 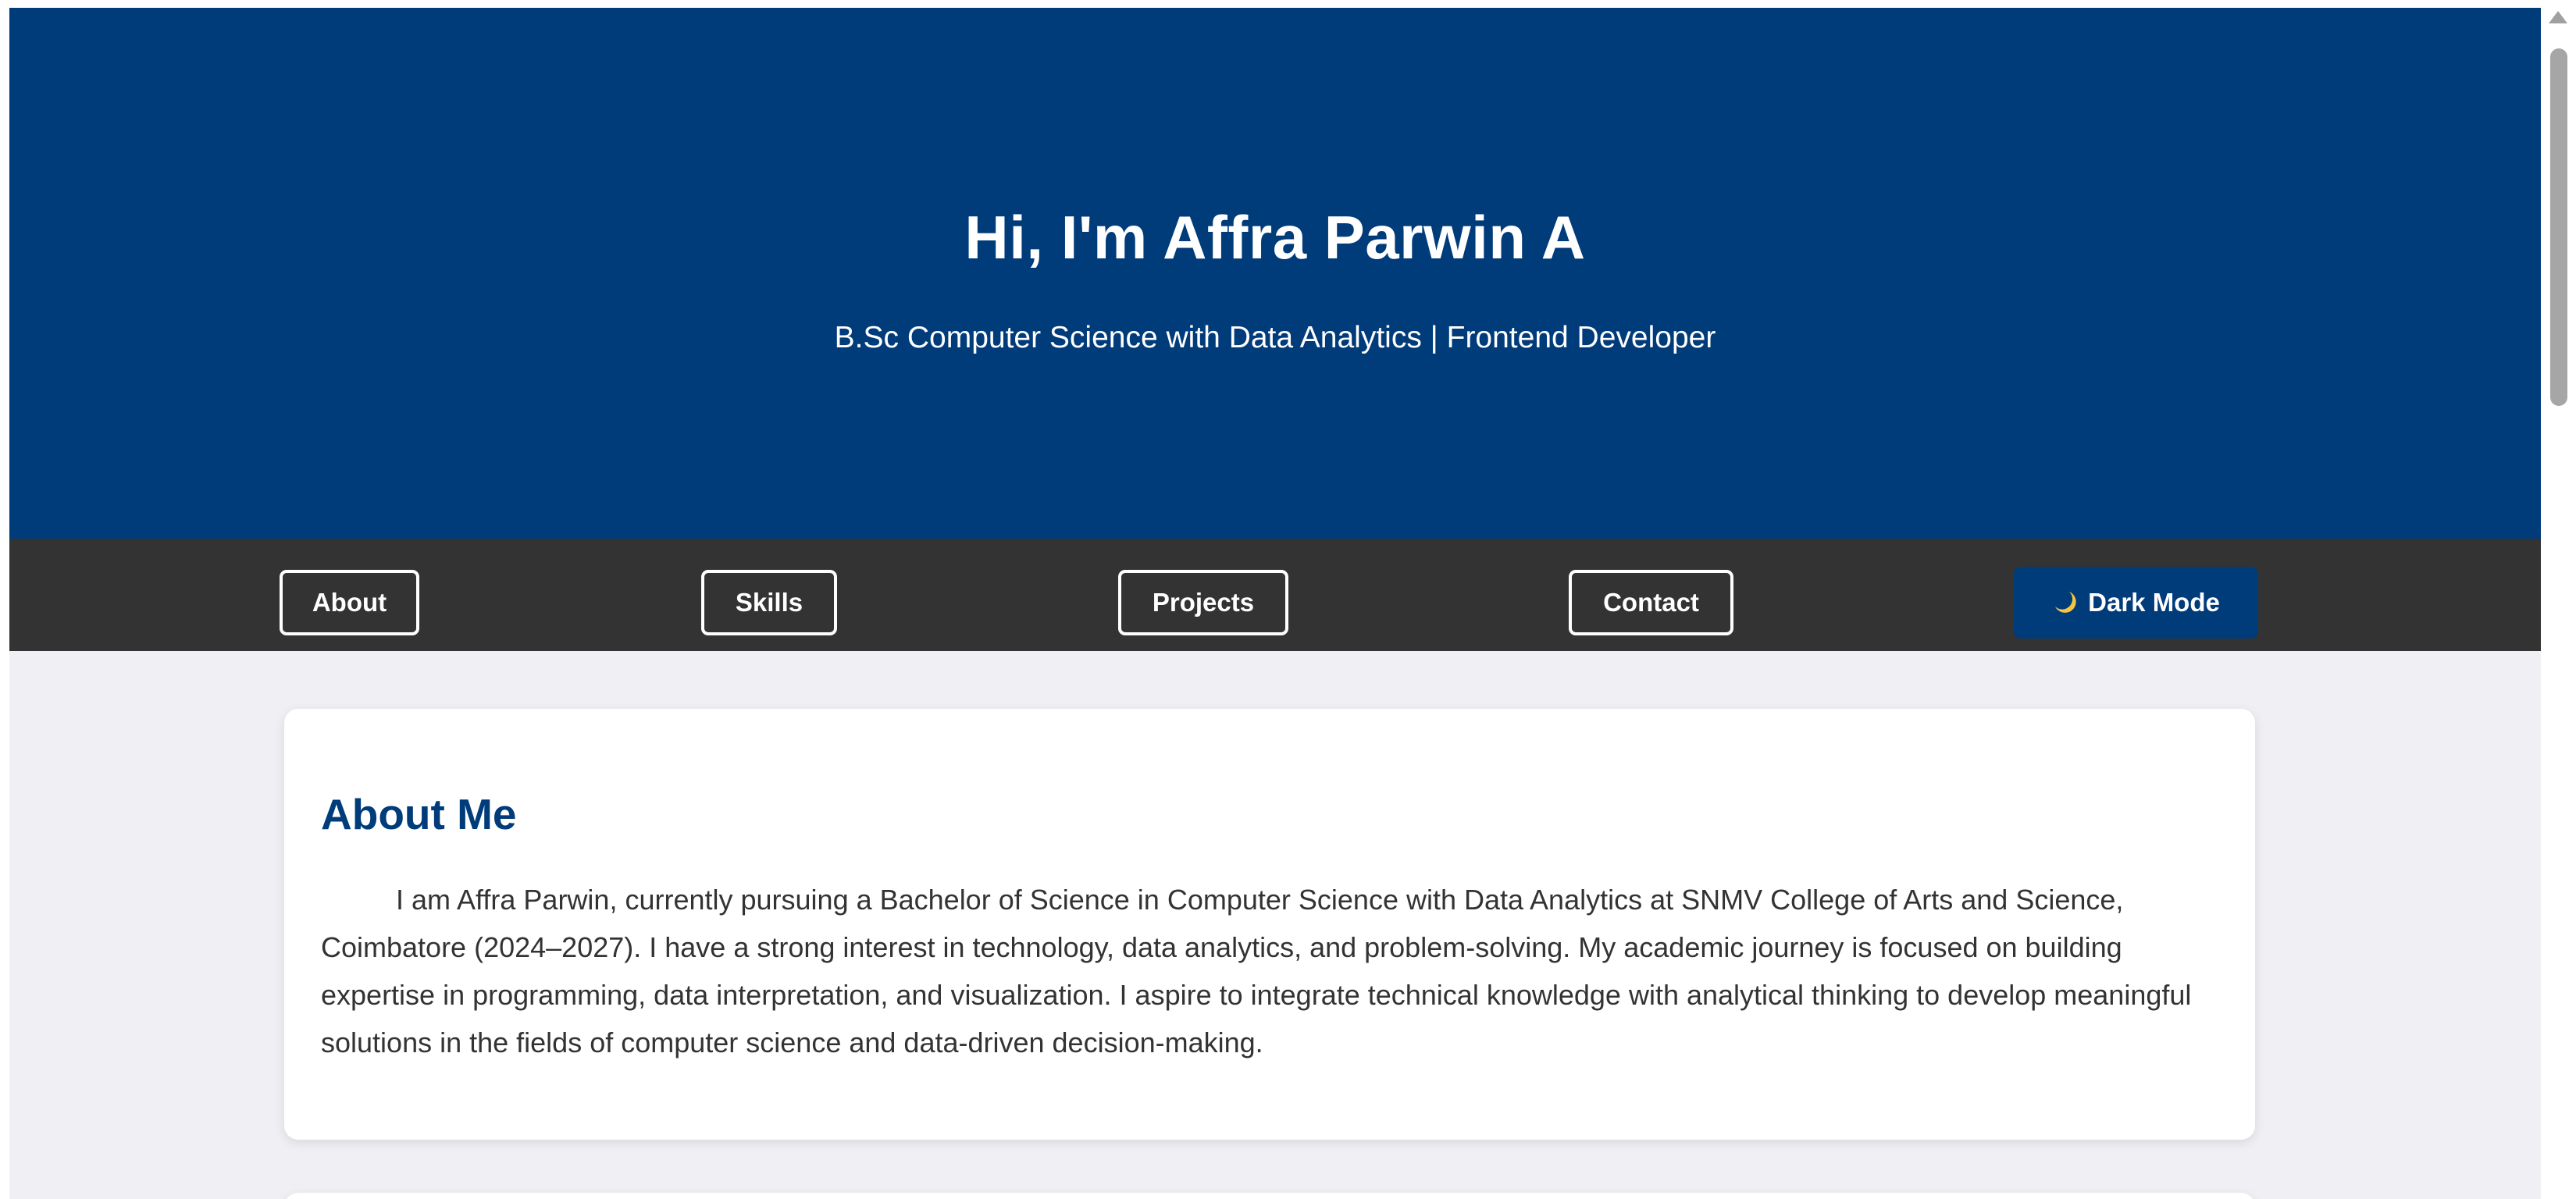 What do you see at coordinates (1269, 1196) in the screenshot?
I see `next-section-card` at bounding box center [1269, 1196].